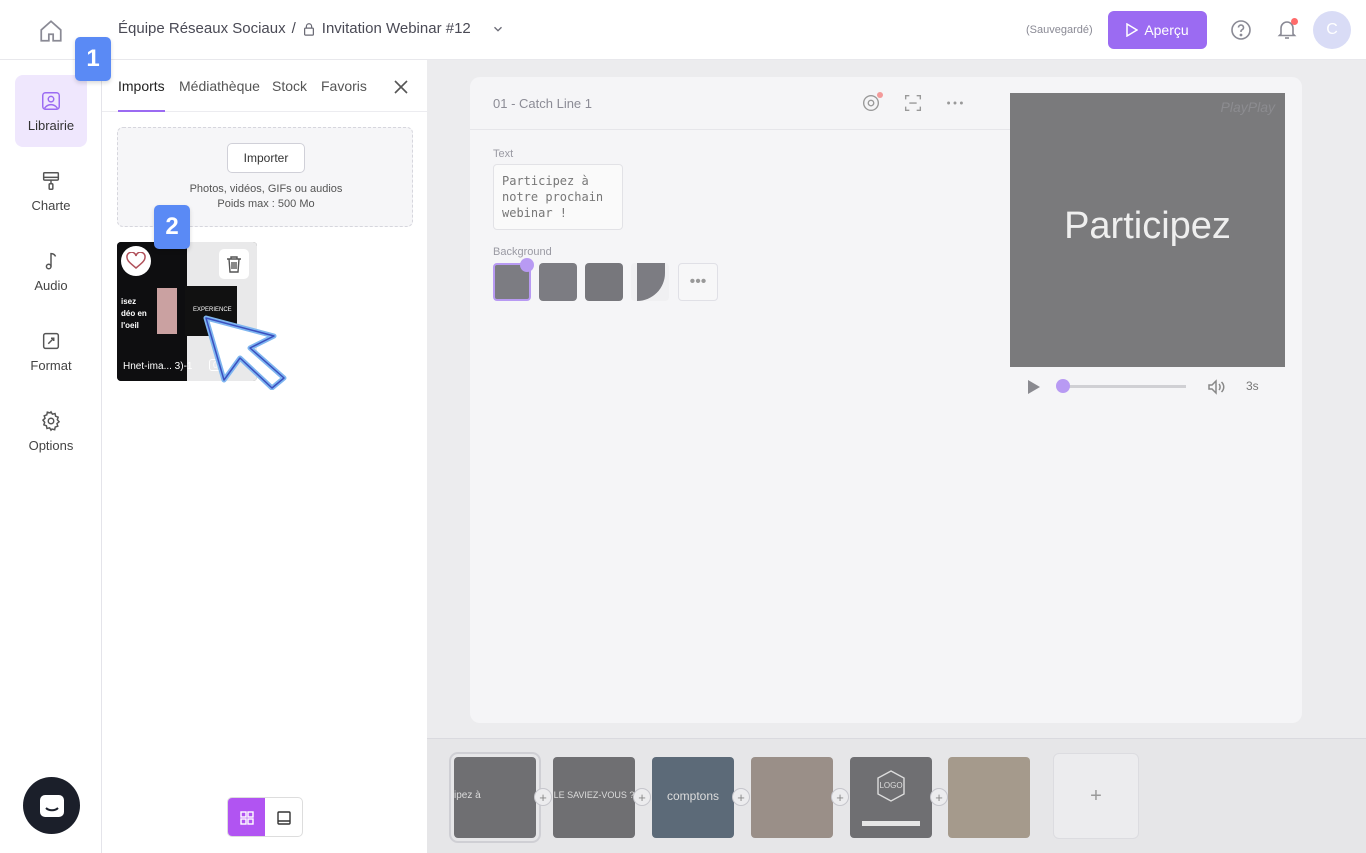  I want to click on help-icon, so click(1241, 30).